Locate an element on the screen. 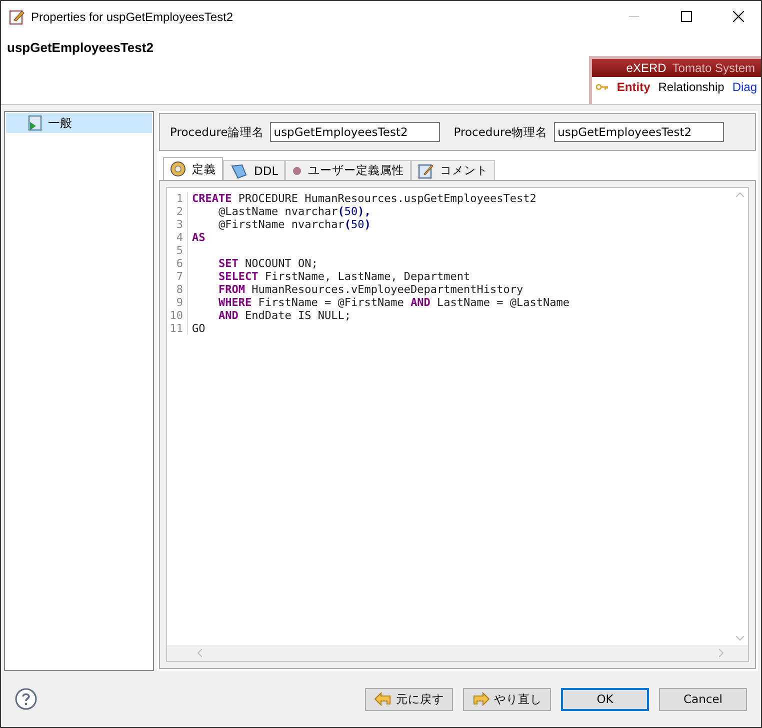  product-name: eXERD is located at coordinates (646, 68).